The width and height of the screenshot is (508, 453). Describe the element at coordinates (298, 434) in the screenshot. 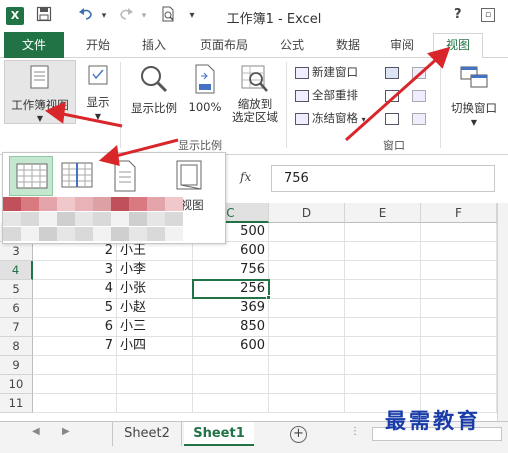

I see `add-sheet-icon: +` at that location.